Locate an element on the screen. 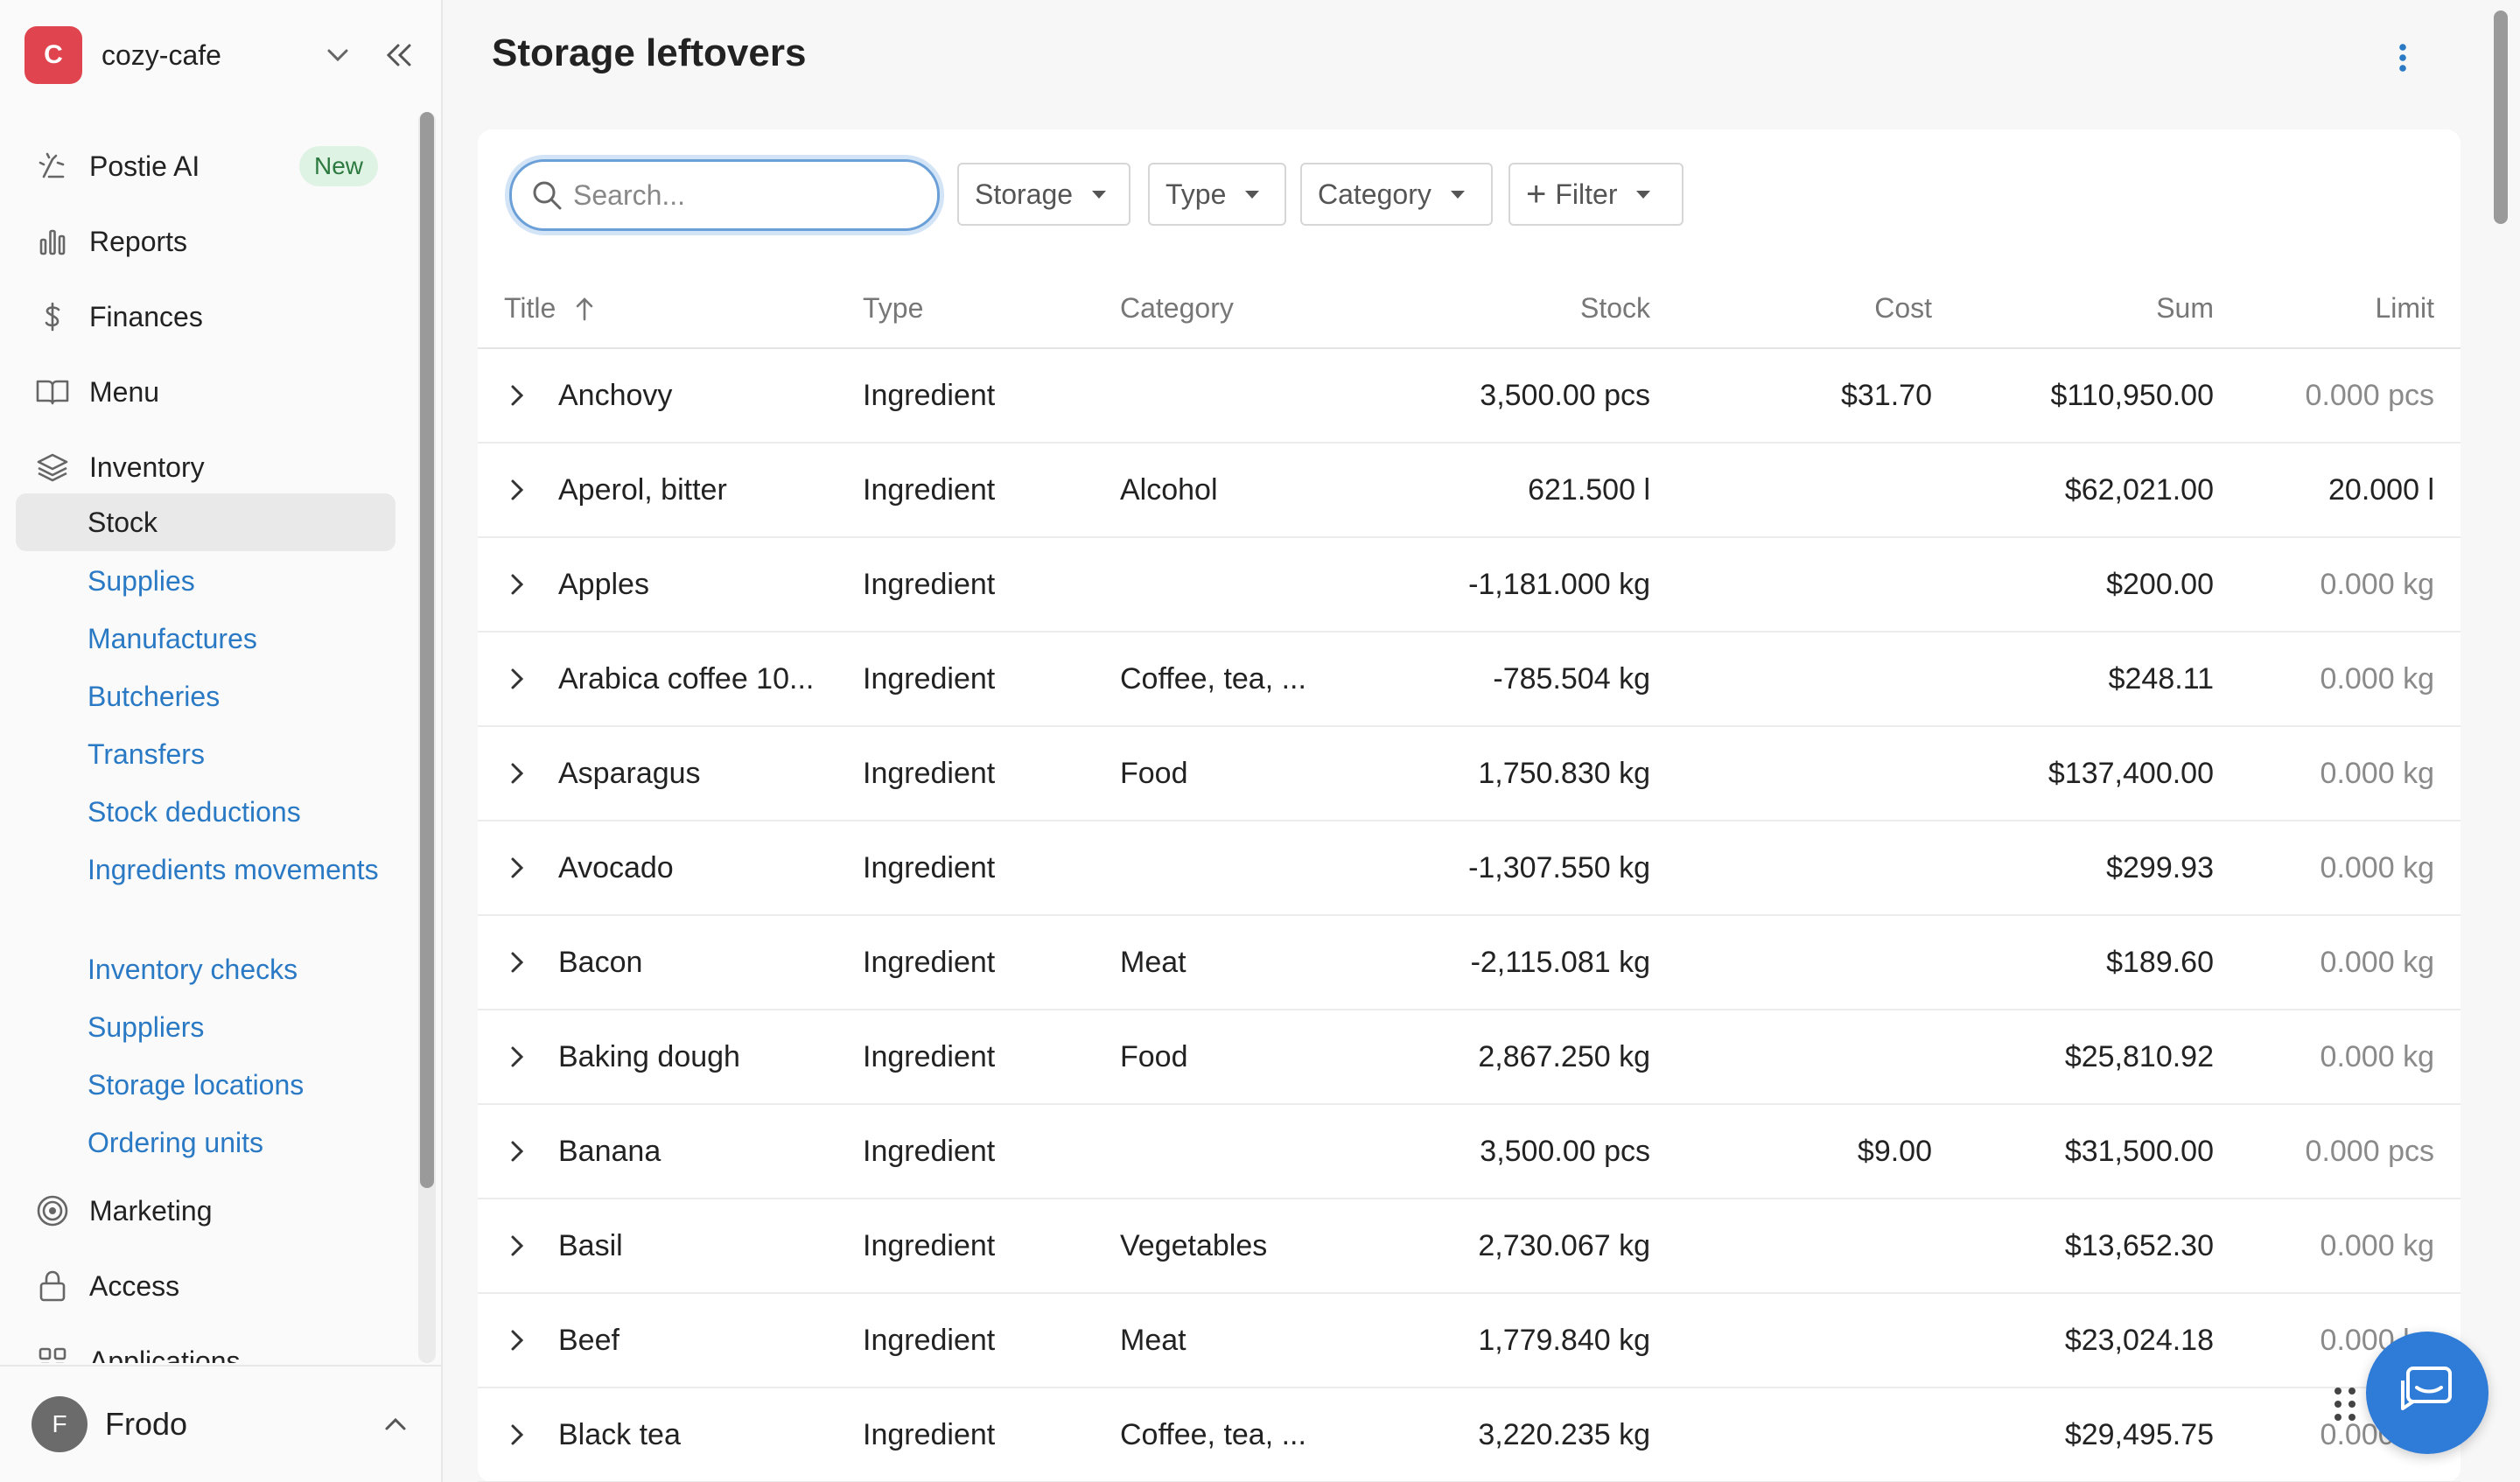  sidebar-item-stock: Stock is located at coordinates (206, 522).